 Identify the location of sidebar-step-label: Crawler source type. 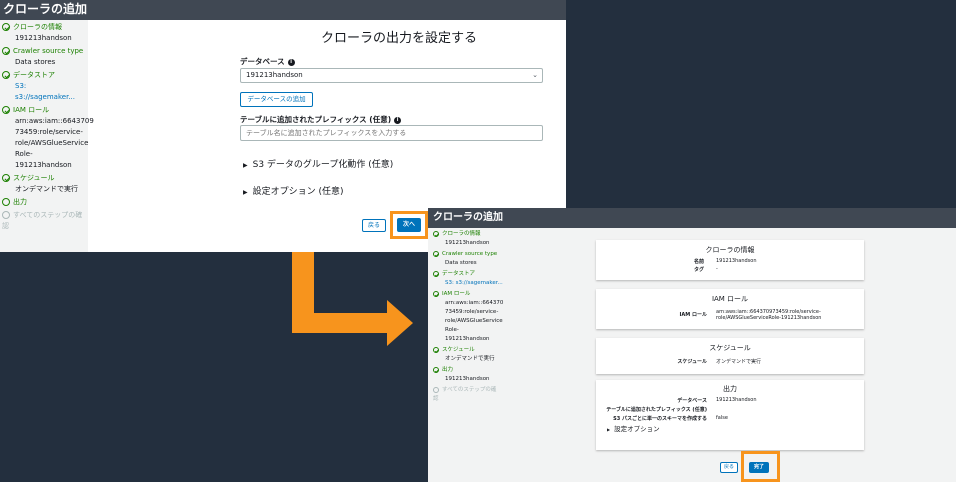
(470, 254).